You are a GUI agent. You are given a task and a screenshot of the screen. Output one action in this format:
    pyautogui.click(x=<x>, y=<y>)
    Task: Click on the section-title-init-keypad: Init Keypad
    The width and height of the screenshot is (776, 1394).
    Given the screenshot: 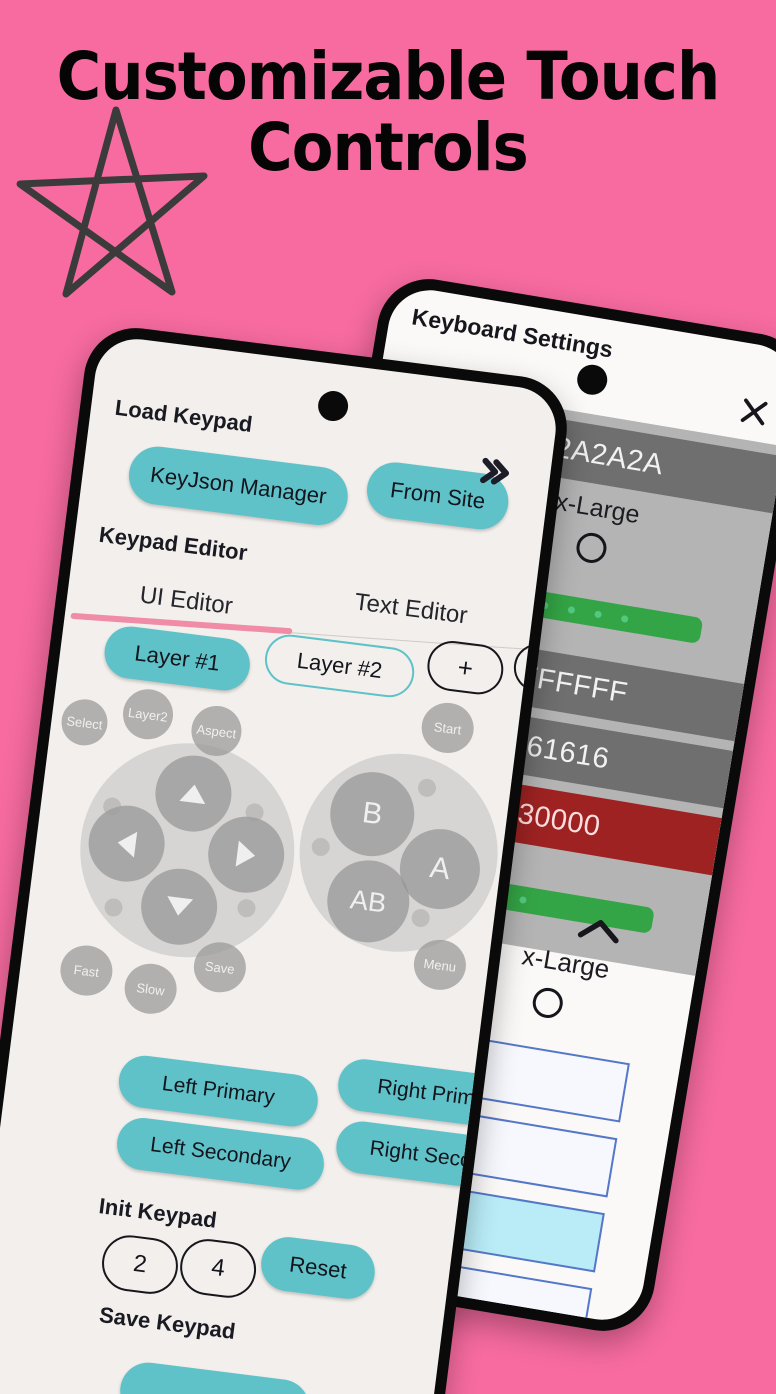 What is the action you would take?
    pyautogui.click(x=158, y=1213)
    